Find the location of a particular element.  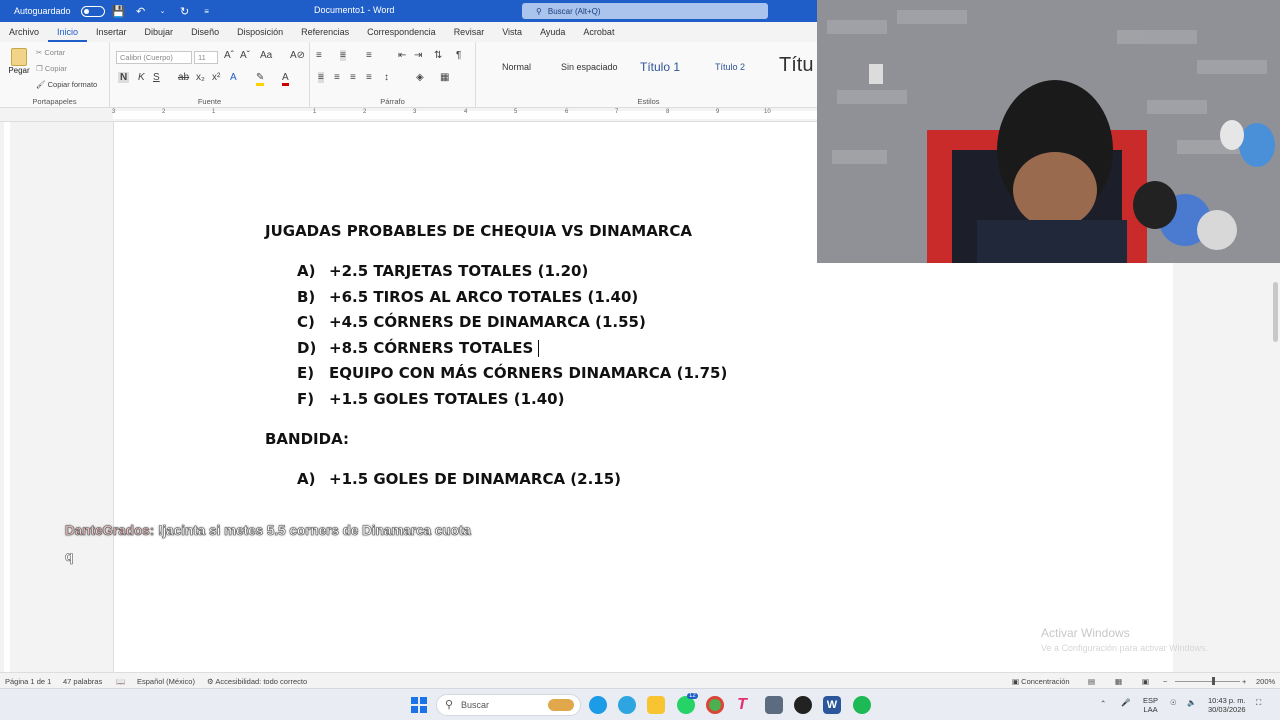

text-effects-icon: A is located at coordinates (233, 77).